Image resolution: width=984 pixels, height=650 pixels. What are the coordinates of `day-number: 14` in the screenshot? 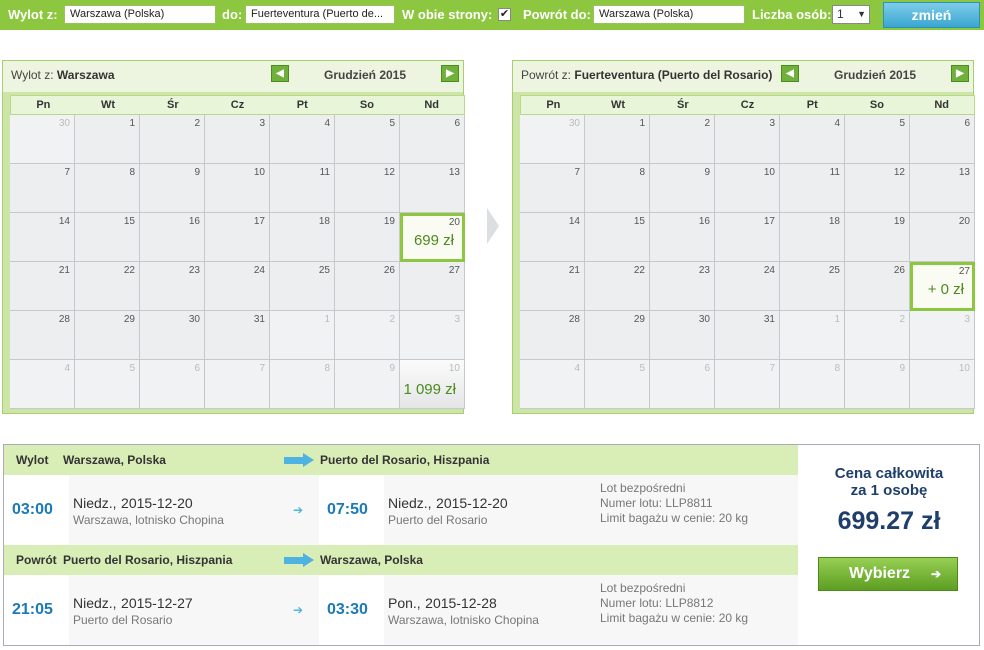 It's located at (64, 221).